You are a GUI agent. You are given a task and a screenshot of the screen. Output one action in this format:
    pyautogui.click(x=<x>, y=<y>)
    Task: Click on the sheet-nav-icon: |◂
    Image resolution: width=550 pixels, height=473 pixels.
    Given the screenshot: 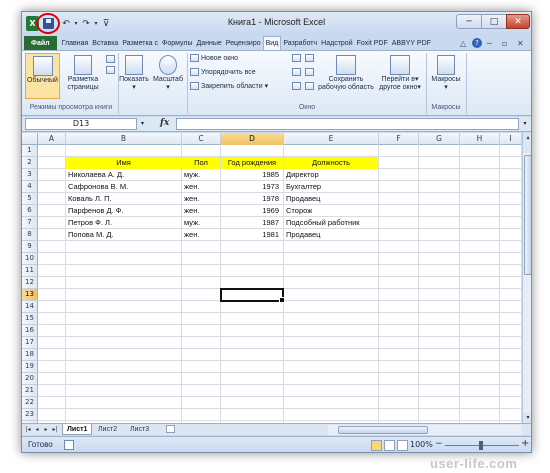 What is the action you would take?
    pyautogui.click(x=28, y=430)
    